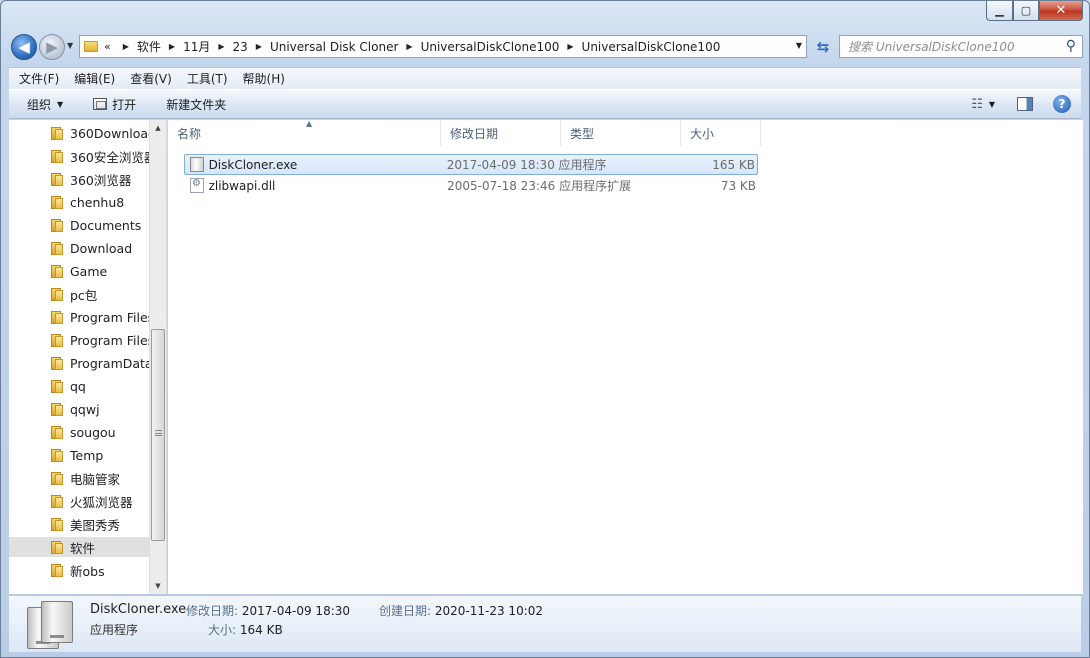  I want to click on sidebar-item-folder: Download, so click(80, 248).